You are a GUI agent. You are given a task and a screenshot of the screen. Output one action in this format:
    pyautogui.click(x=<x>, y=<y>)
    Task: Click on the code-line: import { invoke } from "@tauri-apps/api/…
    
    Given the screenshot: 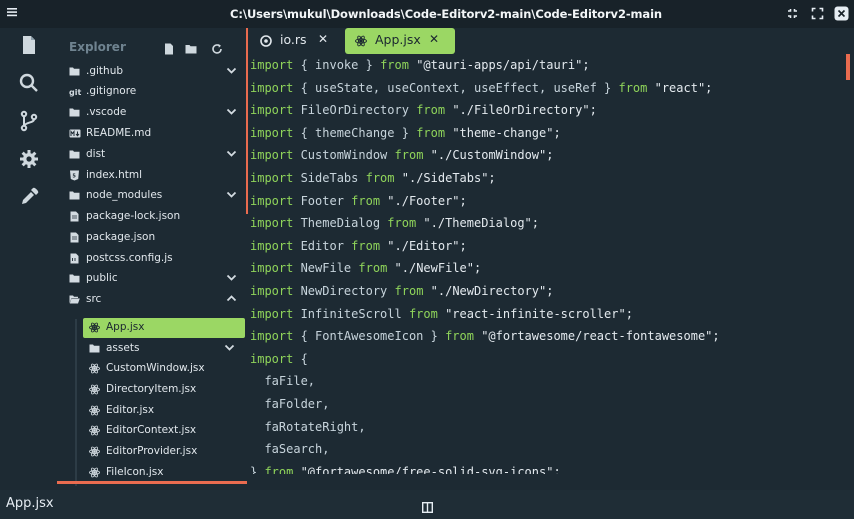 What is the action you would take?
    pyautogui.click(x=420, y=65)
    